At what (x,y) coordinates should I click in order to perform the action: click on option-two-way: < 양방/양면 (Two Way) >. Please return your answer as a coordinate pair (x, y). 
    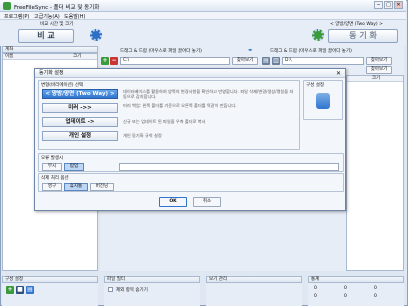
    Looking at the image, I should click on (80, 94).